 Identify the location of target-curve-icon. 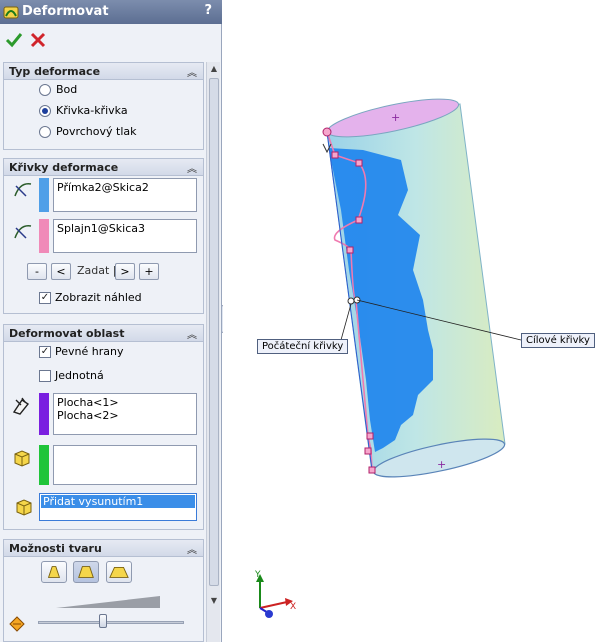
(23, 232).